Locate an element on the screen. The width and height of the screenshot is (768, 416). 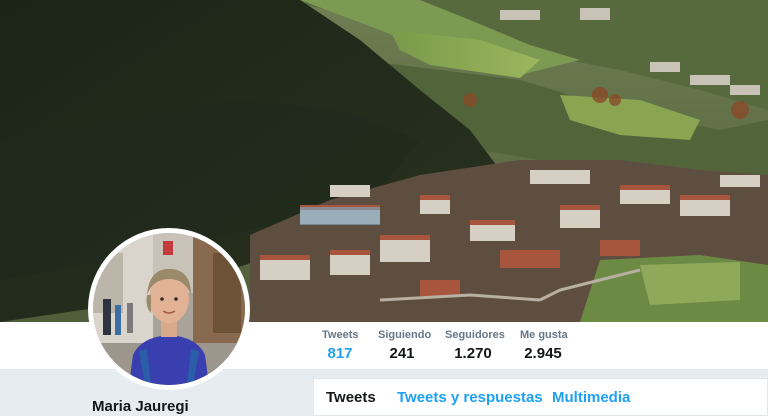
tab-tweets-and-replies: Tweets y respuestas is located at coordinates (470, 397).